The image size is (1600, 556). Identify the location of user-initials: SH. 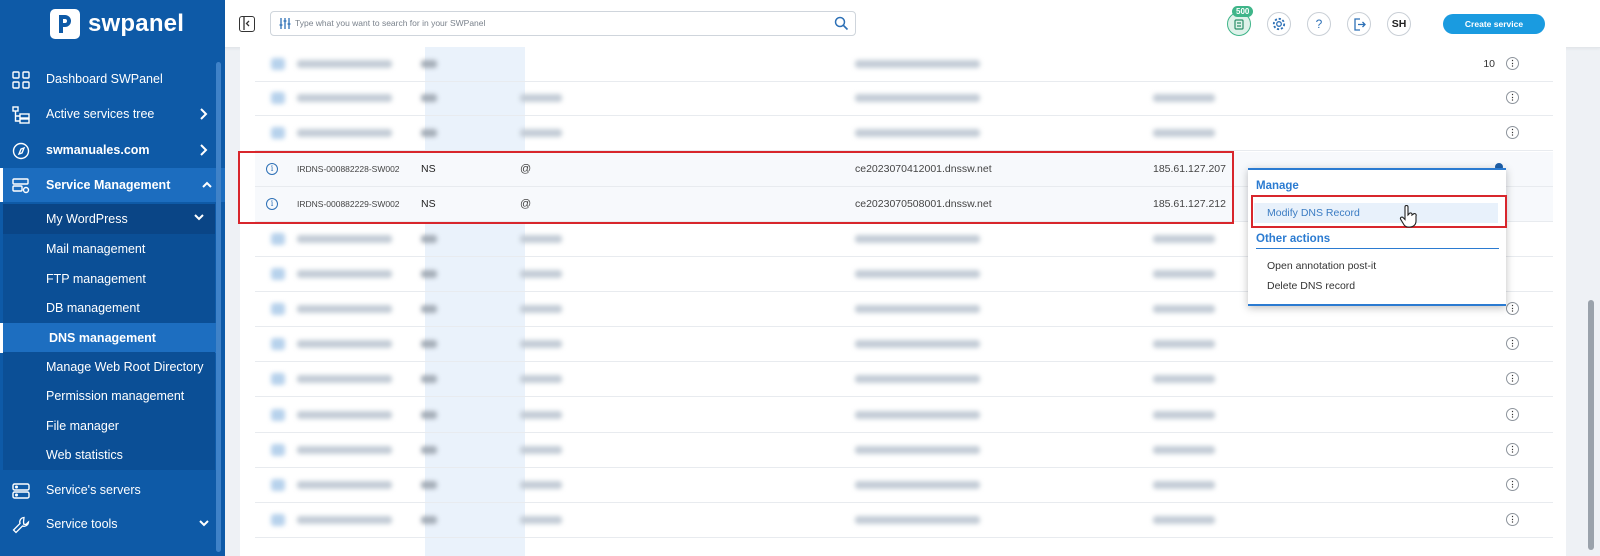
(1399, 24).